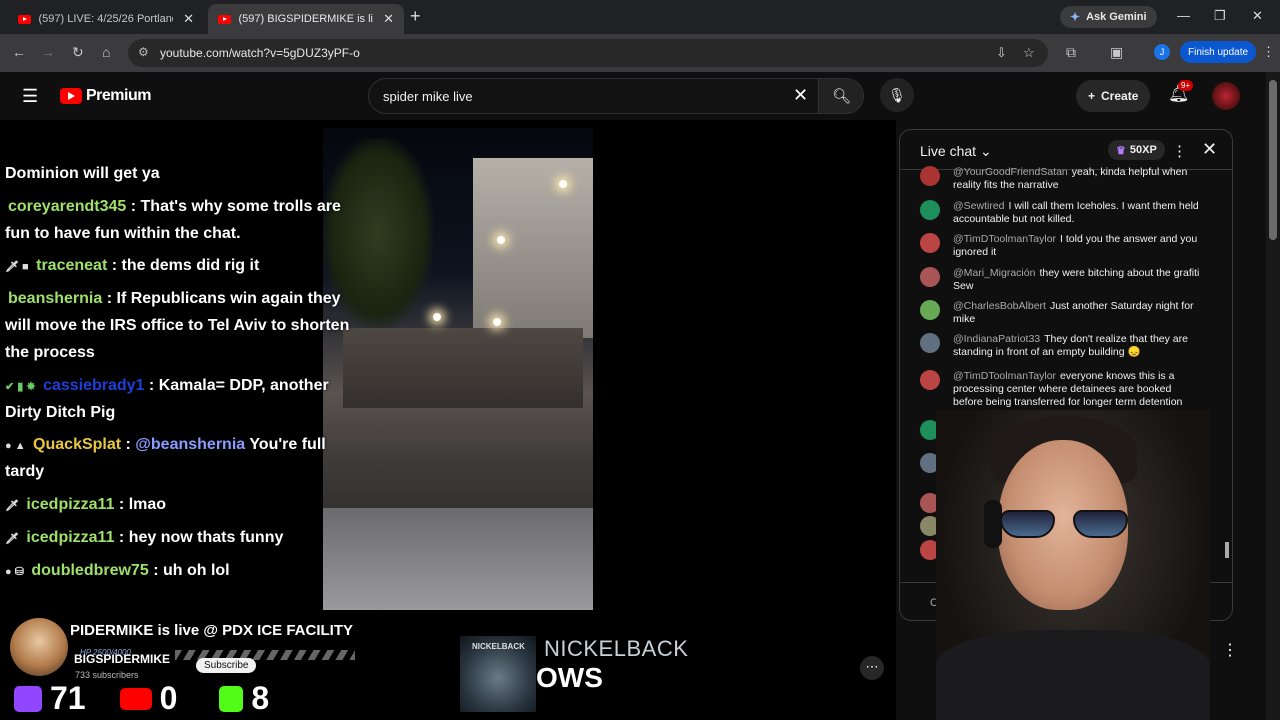  Describe the element at coordinates (48, 52) in the screenshot. I see `forward-icon: →` at that location.